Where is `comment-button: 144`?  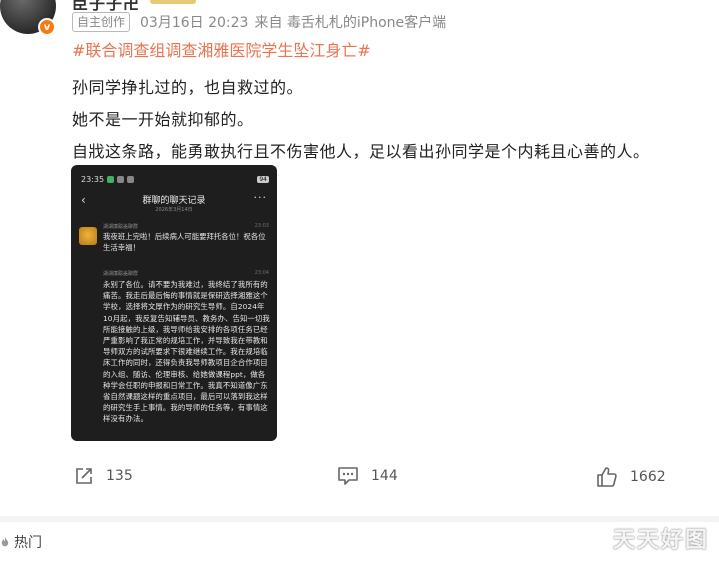 comment-button: 144 is located at coordinates (367, 476).